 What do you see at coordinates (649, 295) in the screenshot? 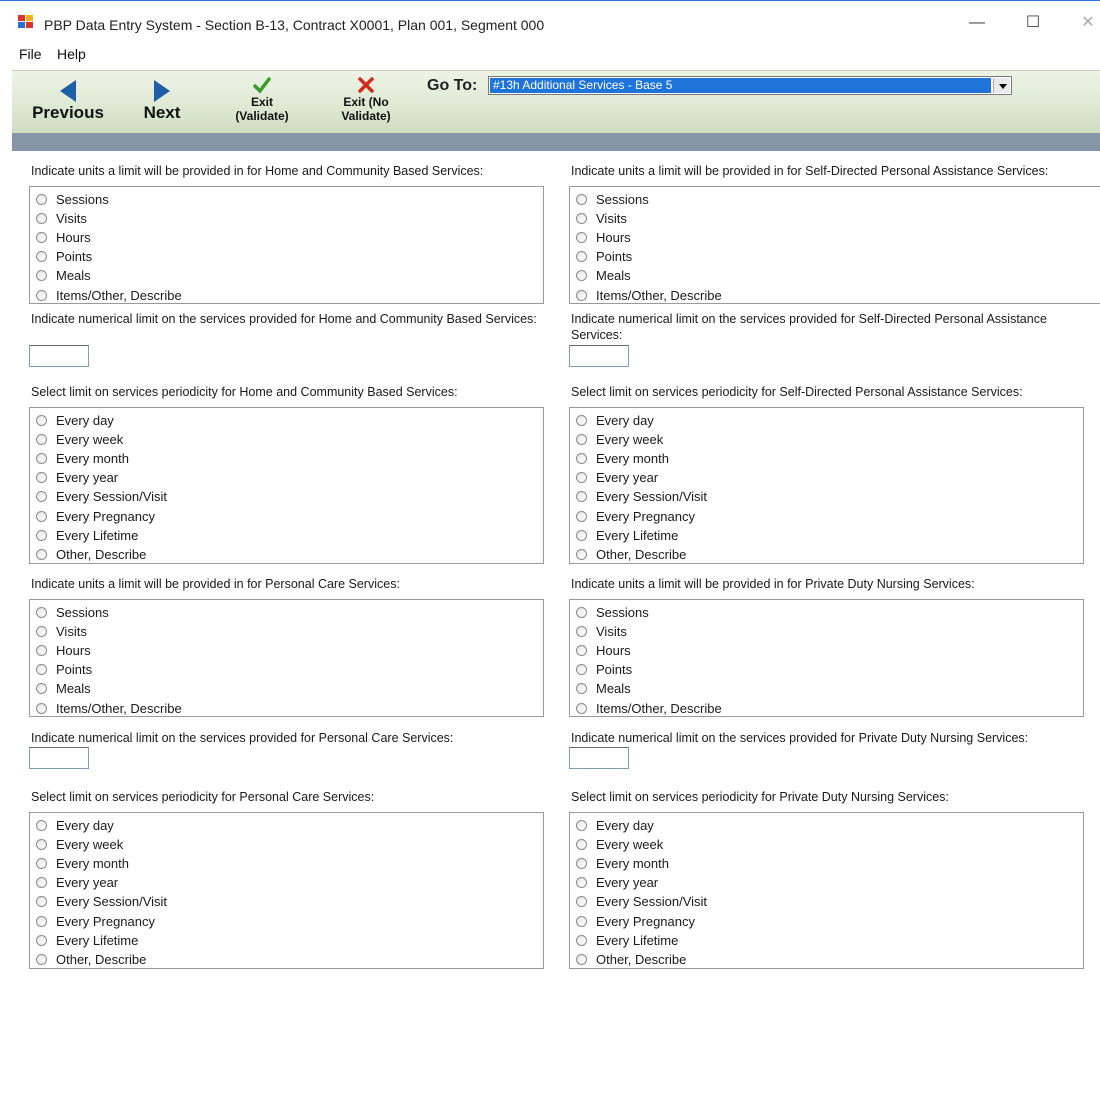
I see `sdpas-units-group-option: Items/Other, Describe` at bounding box center [649, 295].